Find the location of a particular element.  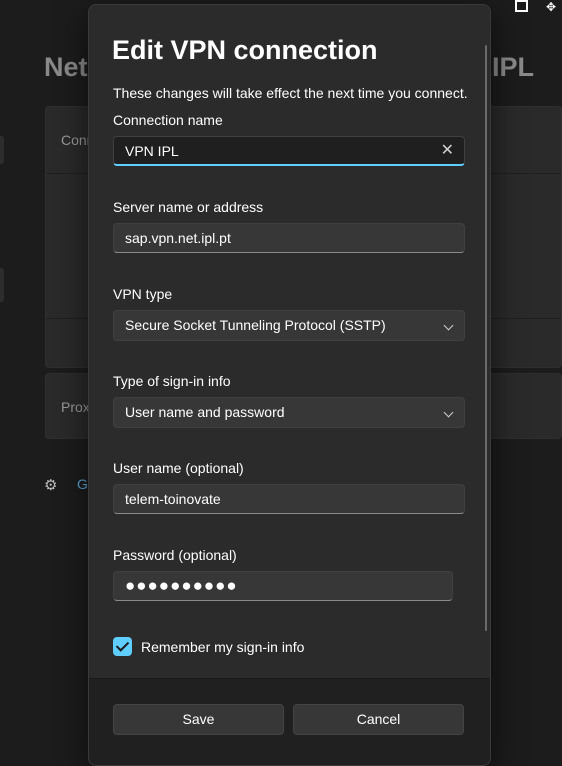

remember-checkbox is located at coordinates (122, 646).